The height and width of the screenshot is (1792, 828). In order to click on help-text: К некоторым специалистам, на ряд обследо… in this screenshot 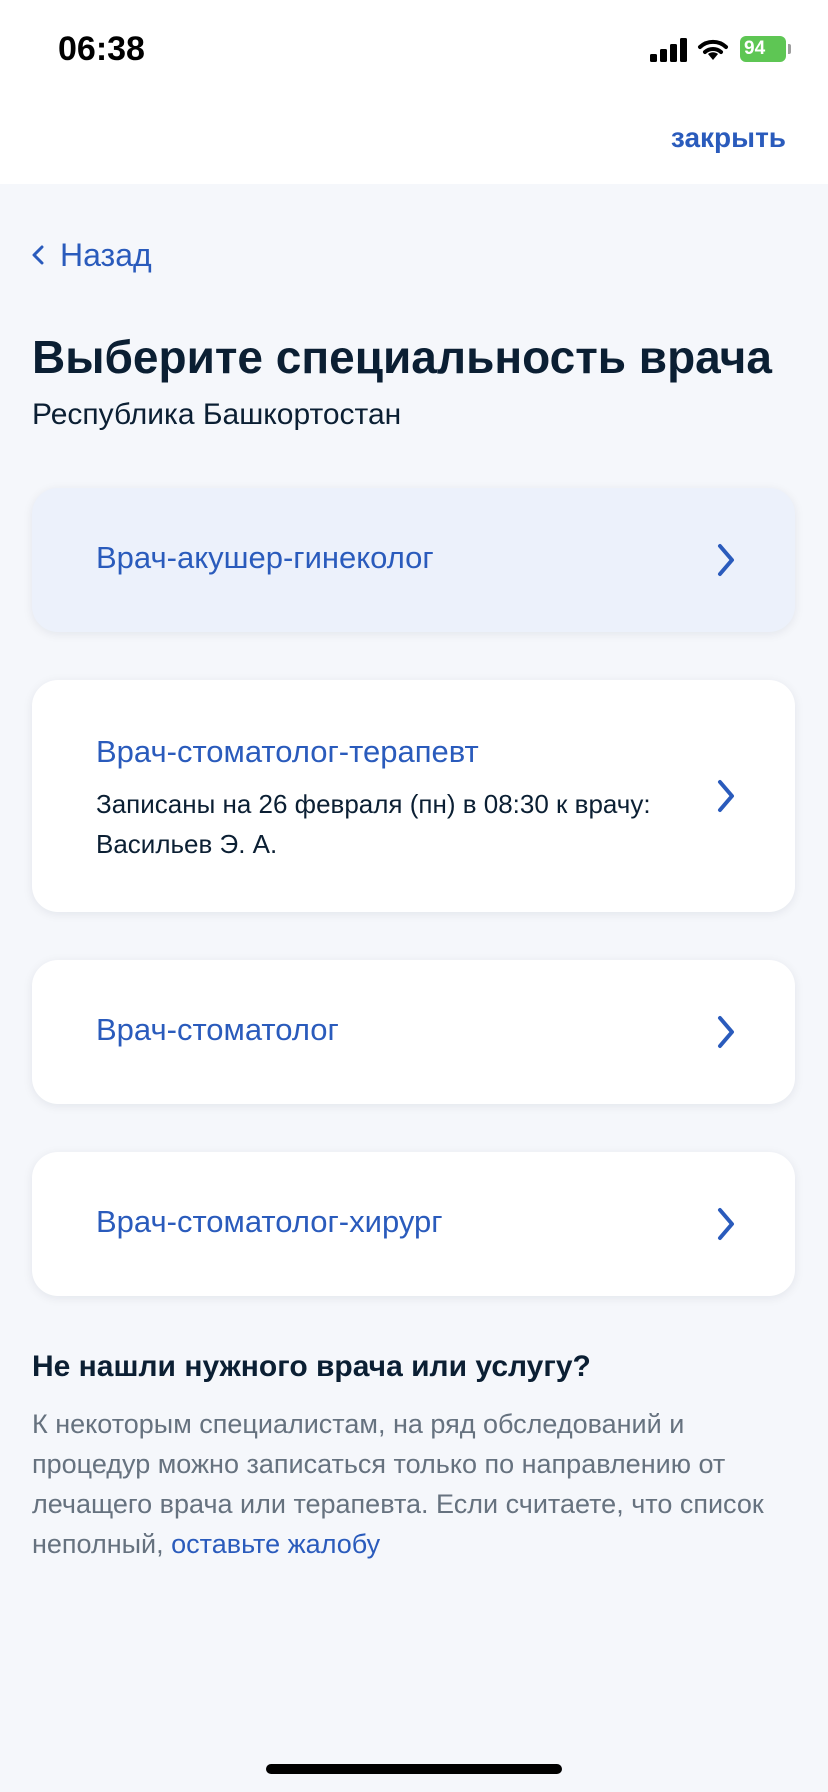, I will do `click(417, 1484)`.